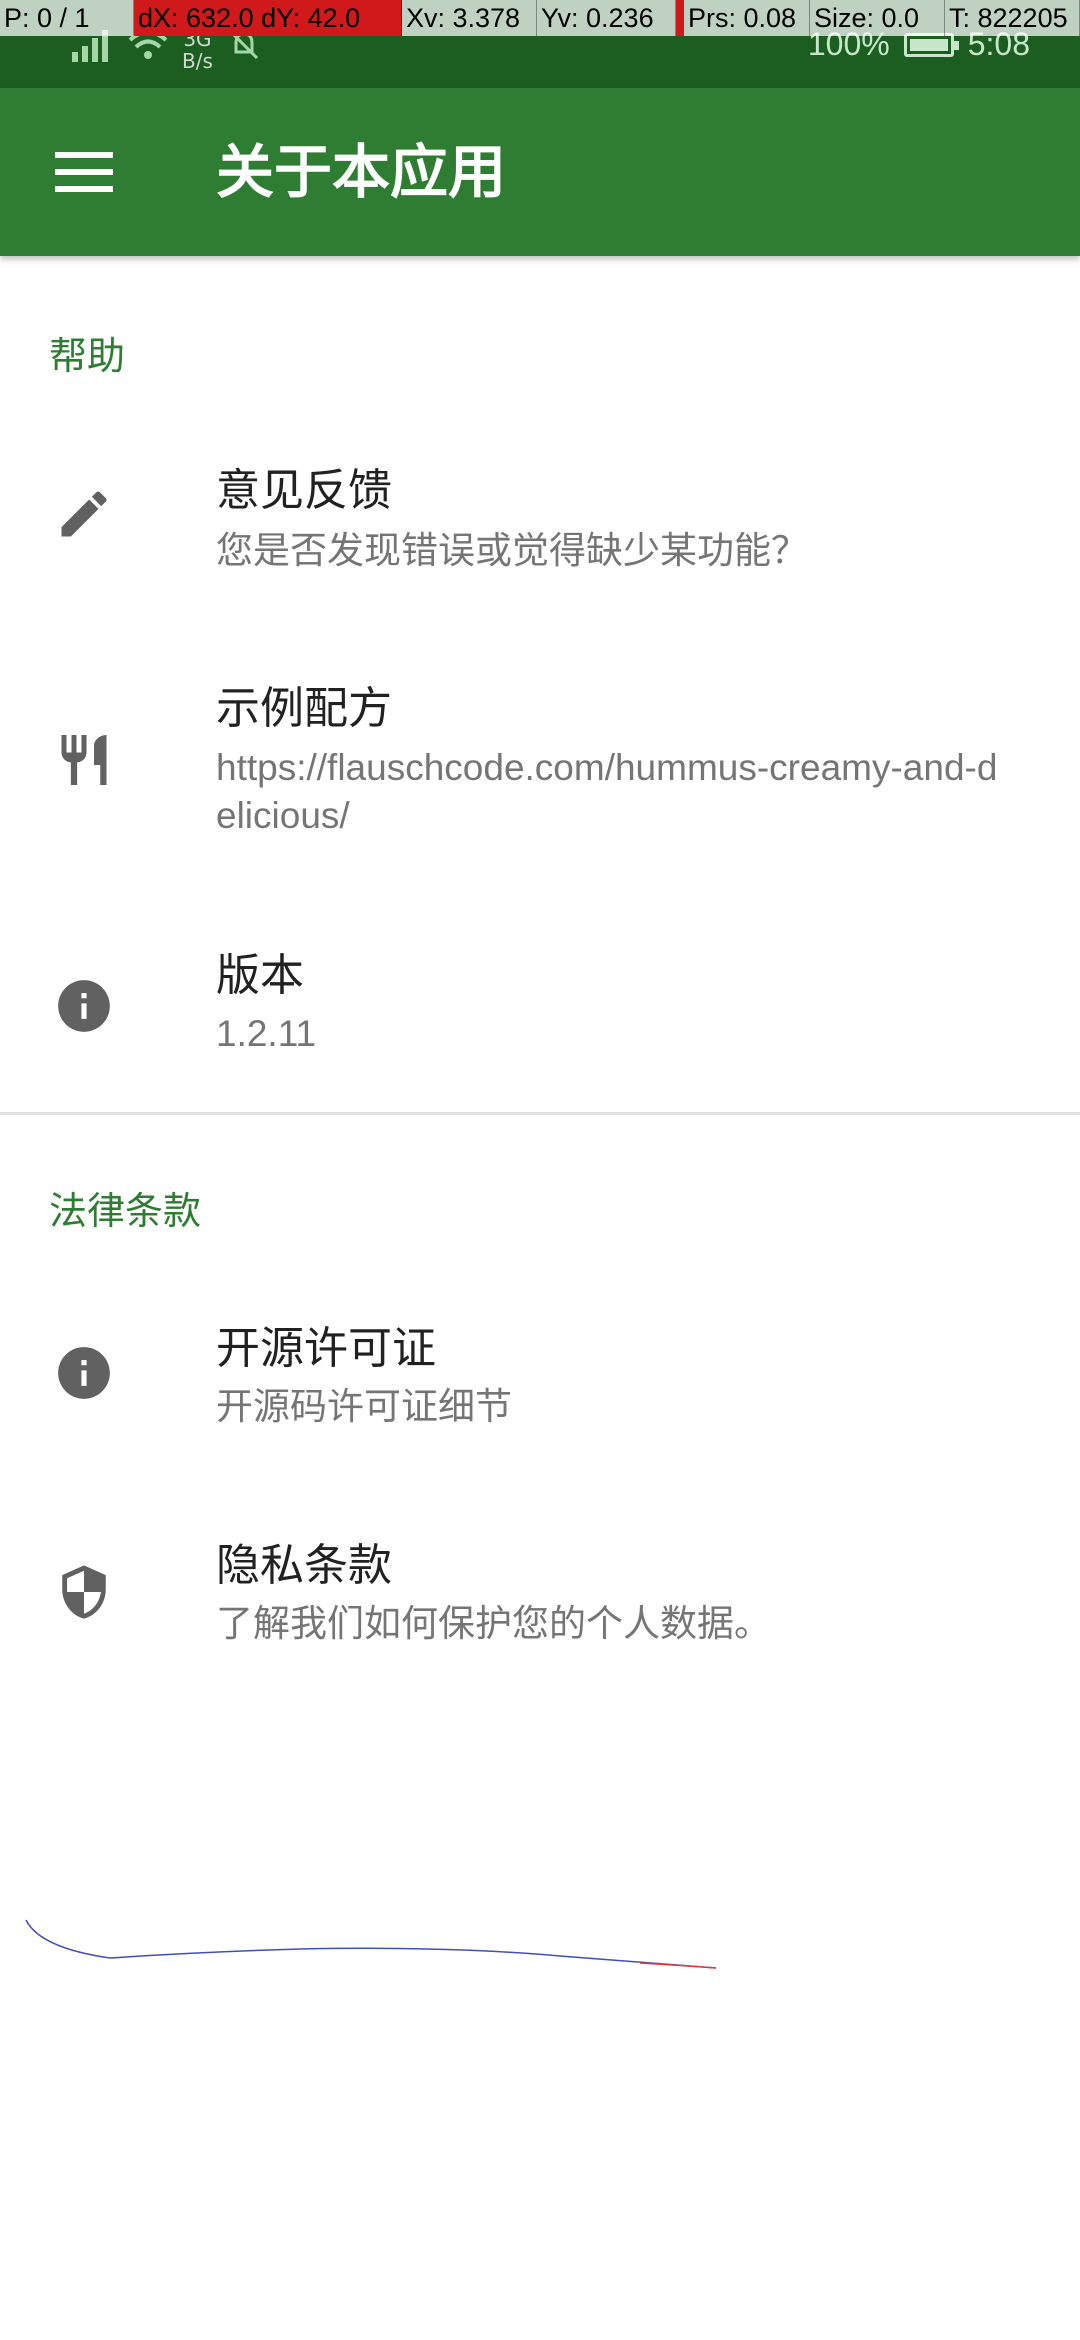  Describe the element at coordinates (469, 18) in the screenshot. I see `debug-xv: Xv: 3.378` at that location.